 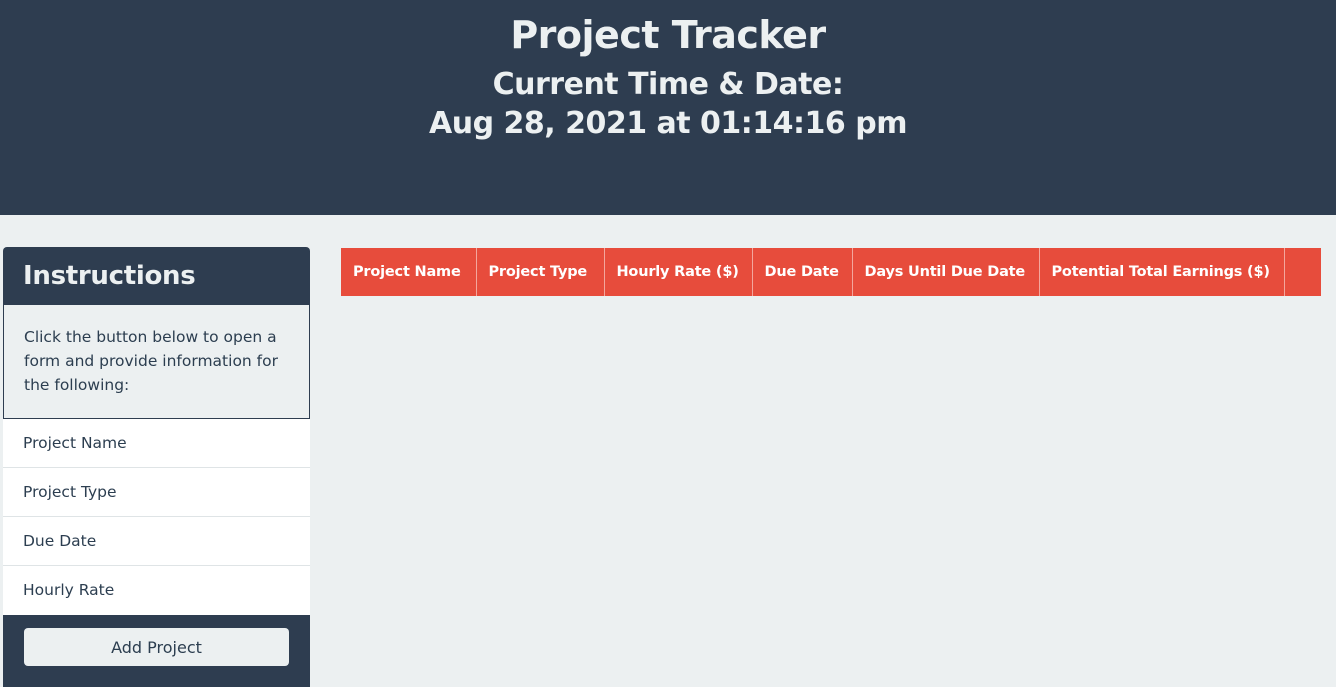 What do you see at coordinates (109, 276) in the screenshot?
I see `instructions-title: Instructions` at bounding box center [109, 276].